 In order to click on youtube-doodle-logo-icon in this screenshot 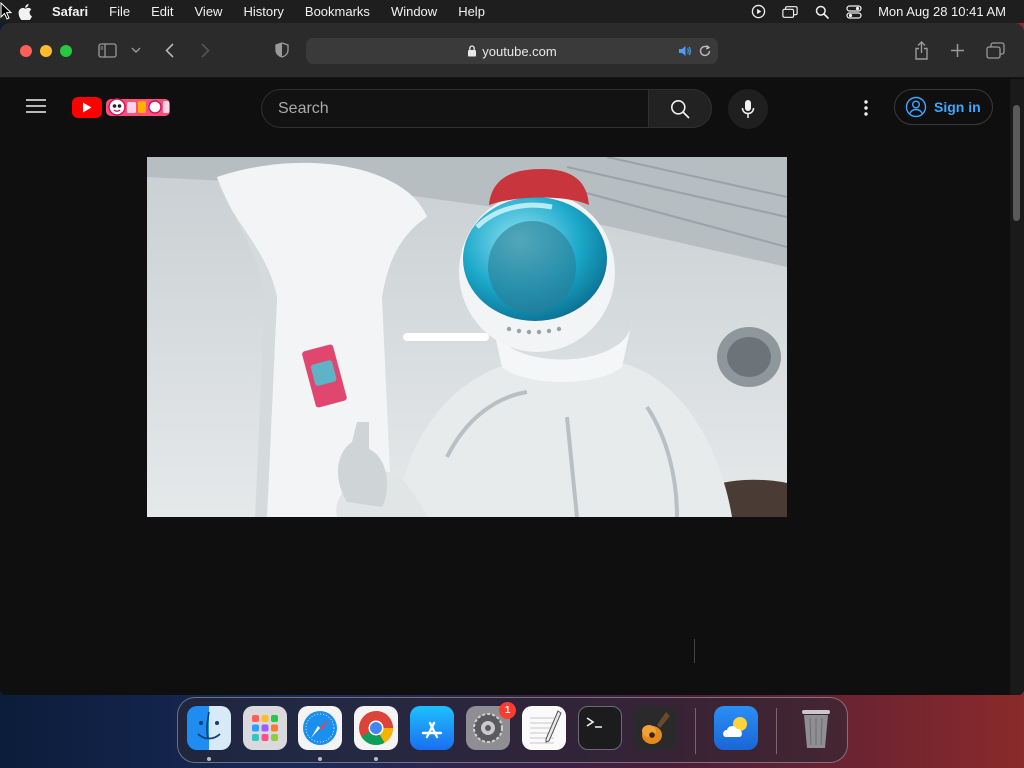, I will do `click(138, 107)`.